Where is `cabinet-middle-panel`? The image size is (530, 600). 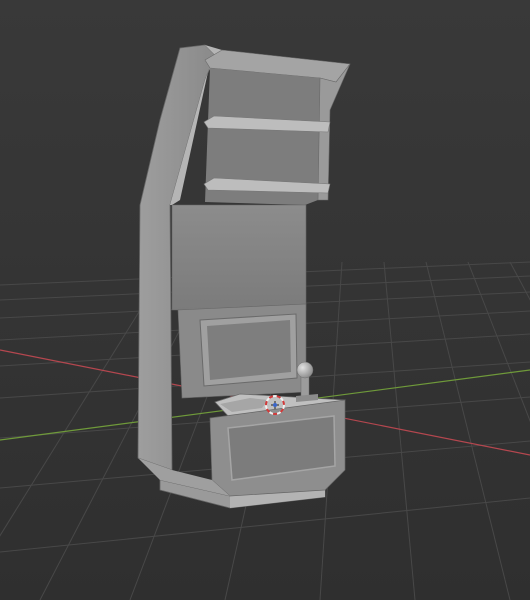 cabinet-middle-panel is located at coordinates (239, 257).